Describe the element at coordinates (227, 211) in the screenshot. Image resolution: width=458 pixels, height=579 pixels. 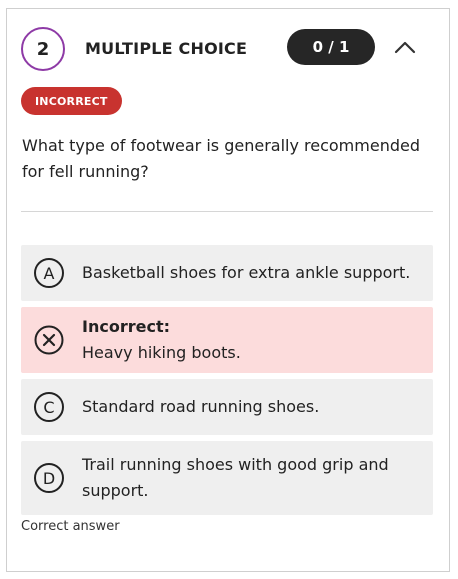
I see `divider` at that location.